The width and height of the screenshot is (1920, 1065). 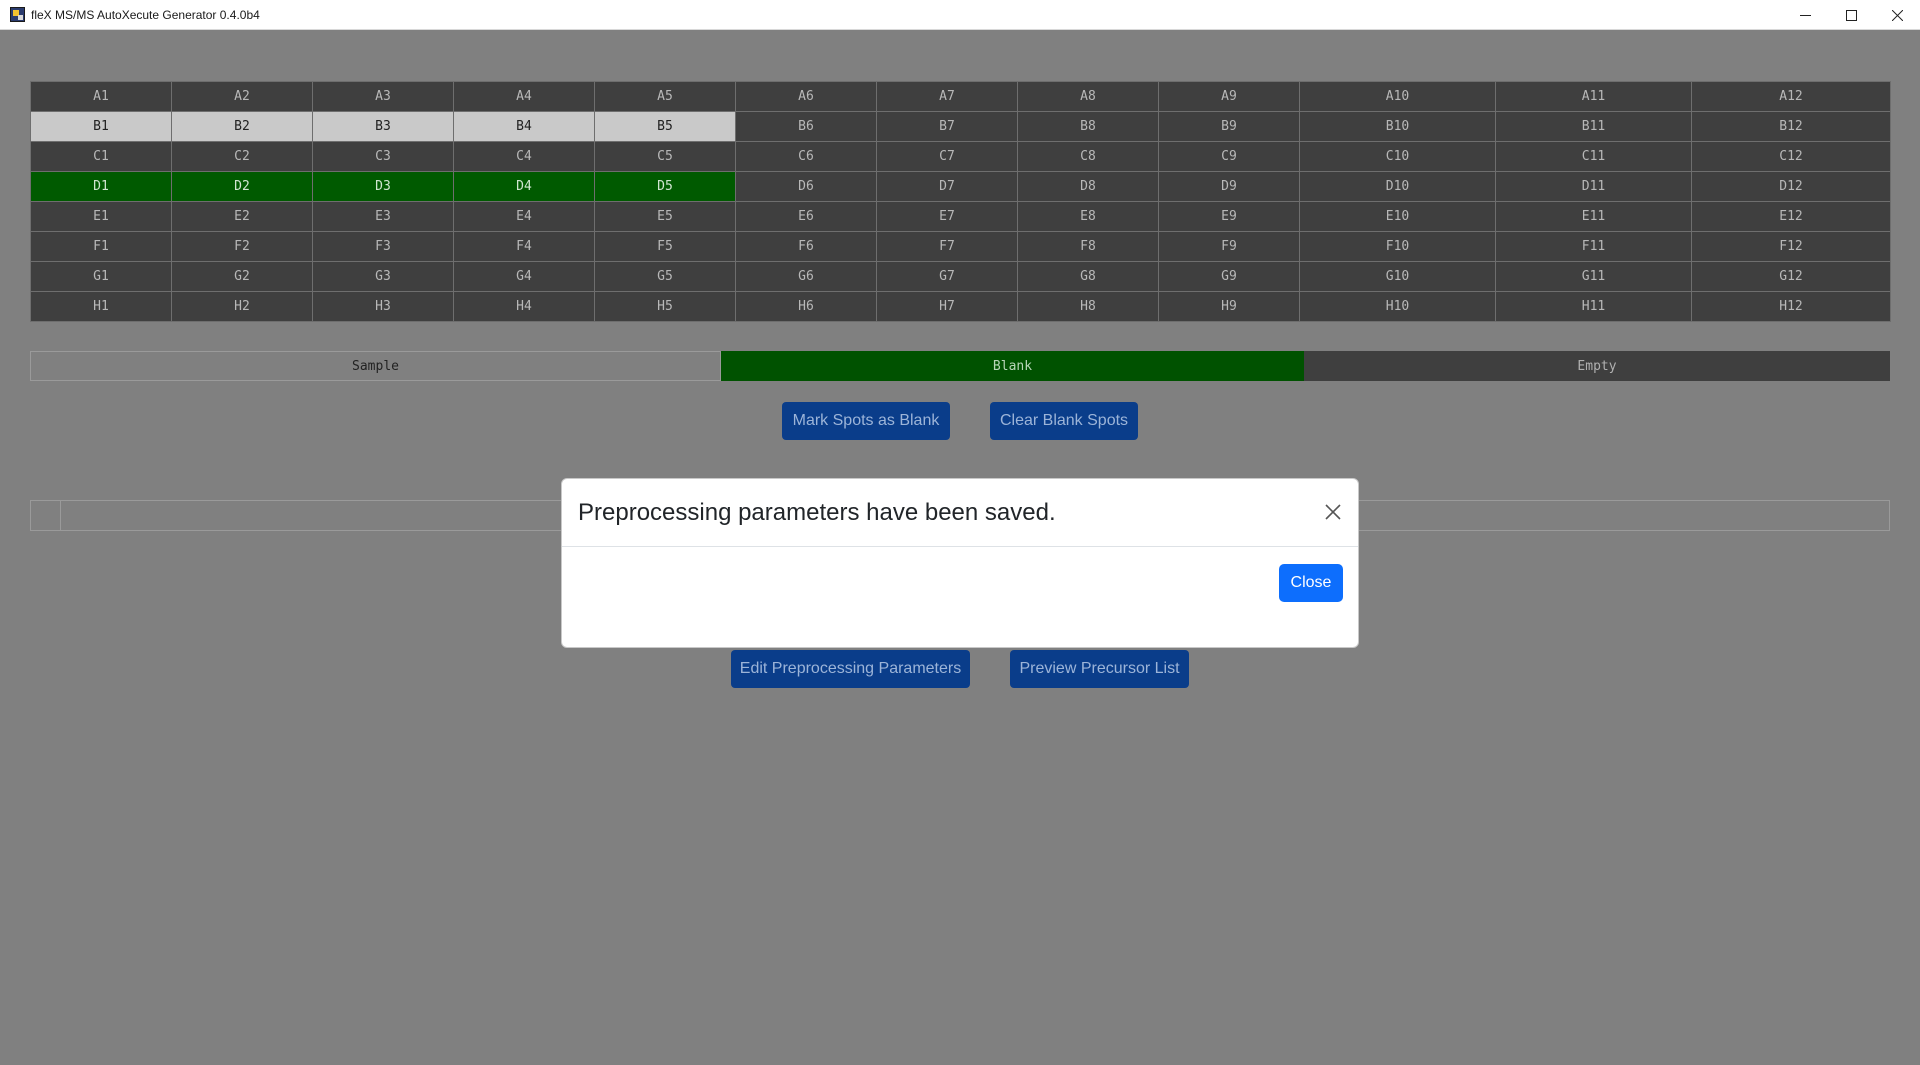 I want to click on well-cell: C11, so click(x=1593, y=156).